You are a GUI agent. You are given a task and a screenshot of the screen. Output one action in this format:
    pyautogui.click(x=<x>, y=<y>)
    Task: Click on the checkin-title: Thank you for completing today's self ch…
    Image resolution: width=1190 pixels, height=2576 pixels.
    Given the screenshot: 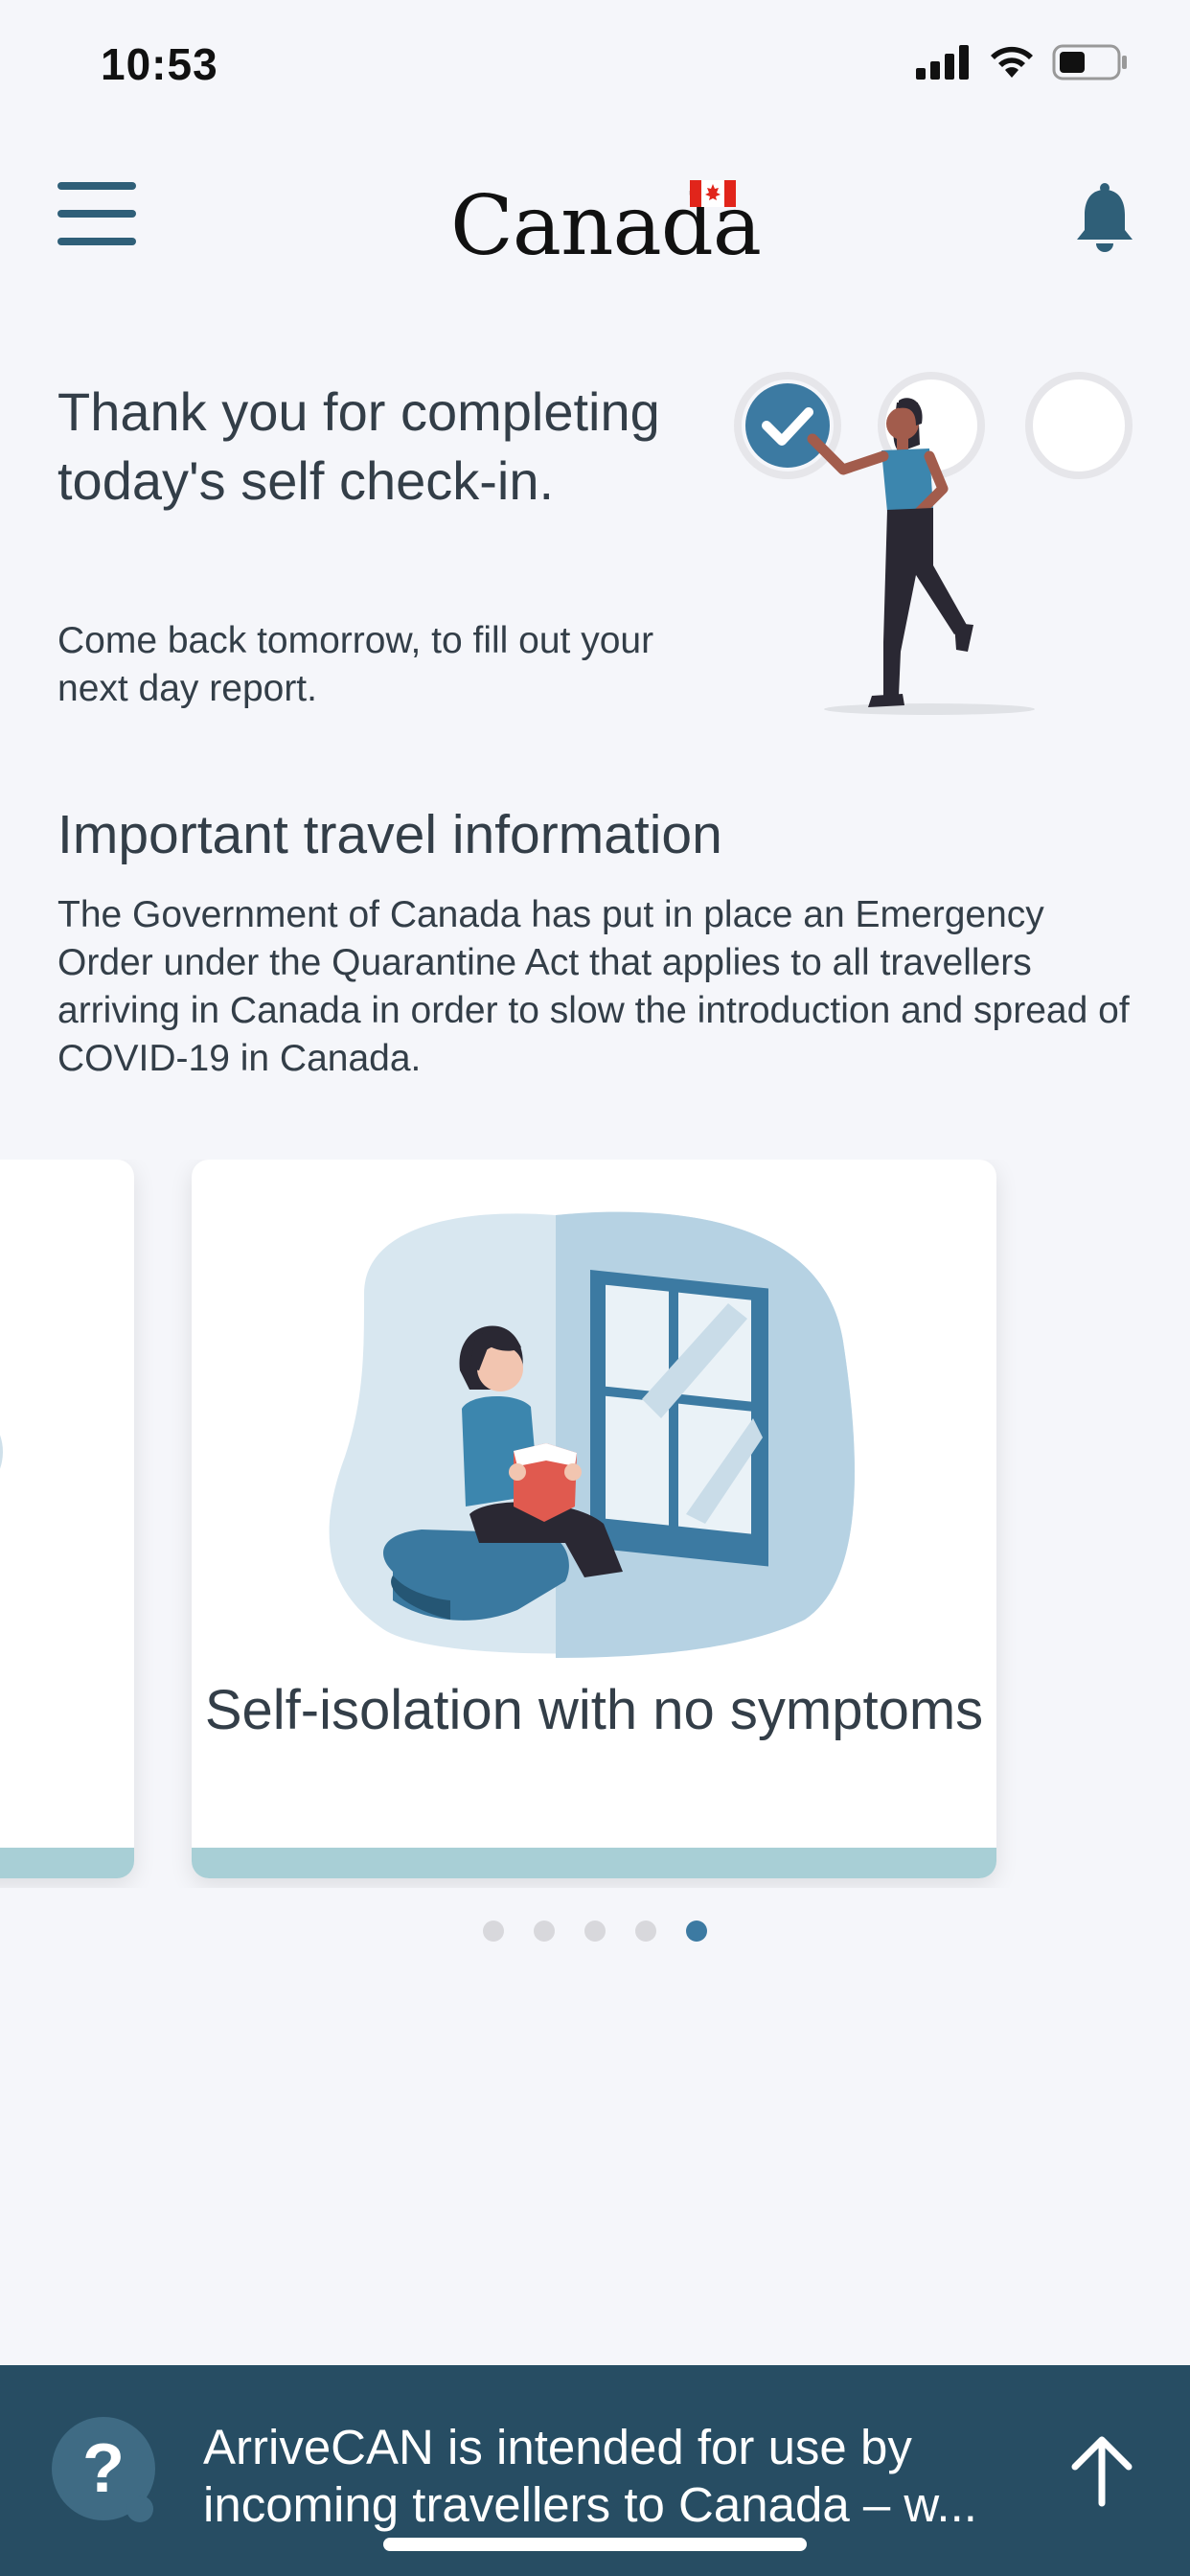 What is the action you would take?
    pyautogui.click(x=358, y=446)
    